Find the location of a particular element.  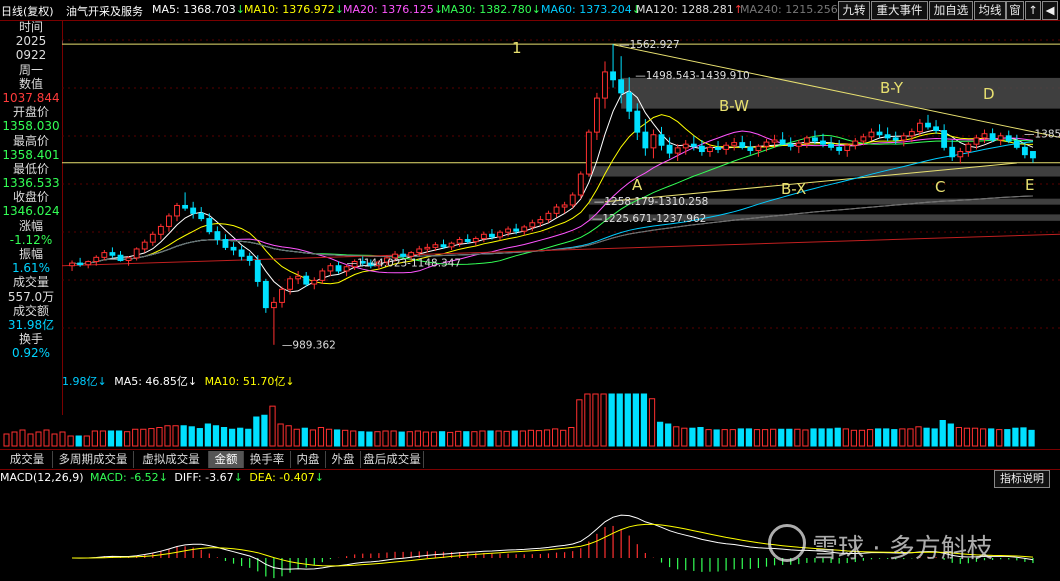

high-label: 最高价 is located at coordinates (30, 140).